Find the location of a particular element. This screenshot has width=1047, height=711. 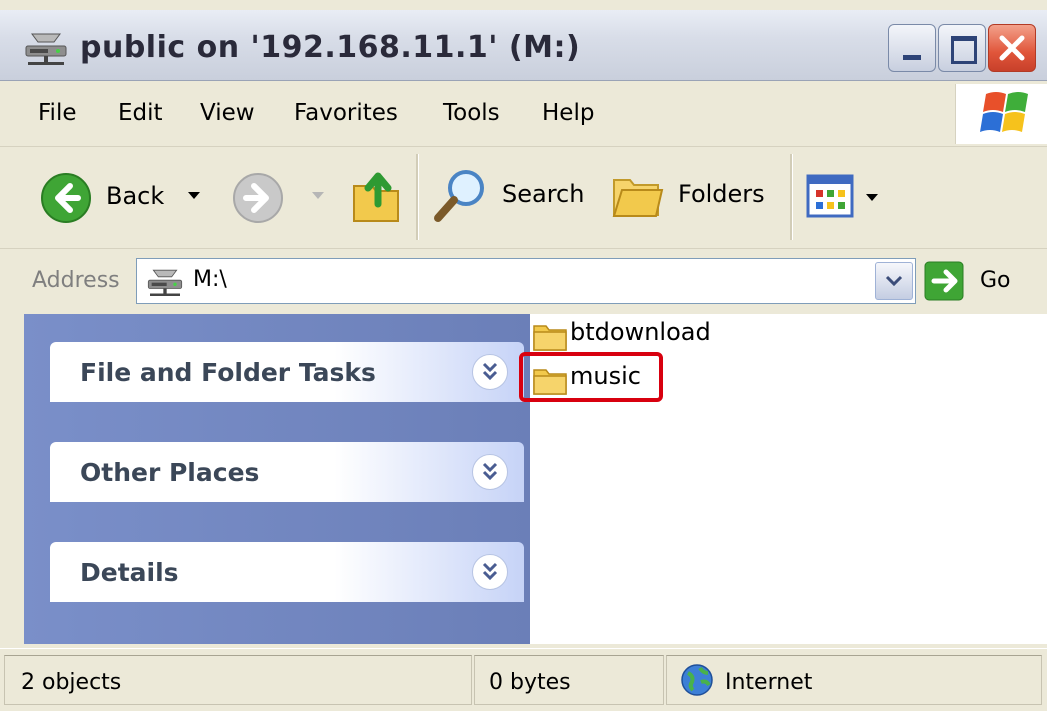

toolbar: Back Search Folders is located at coordinates (523, 198).